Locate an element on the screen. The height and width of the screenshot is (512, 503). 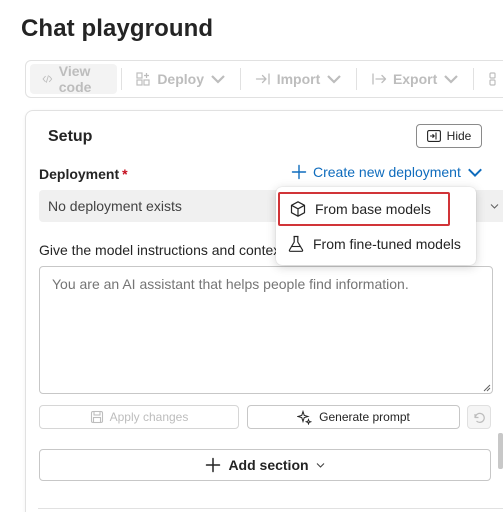
deploy-button: Deploy is located at coordinates (180, 79).